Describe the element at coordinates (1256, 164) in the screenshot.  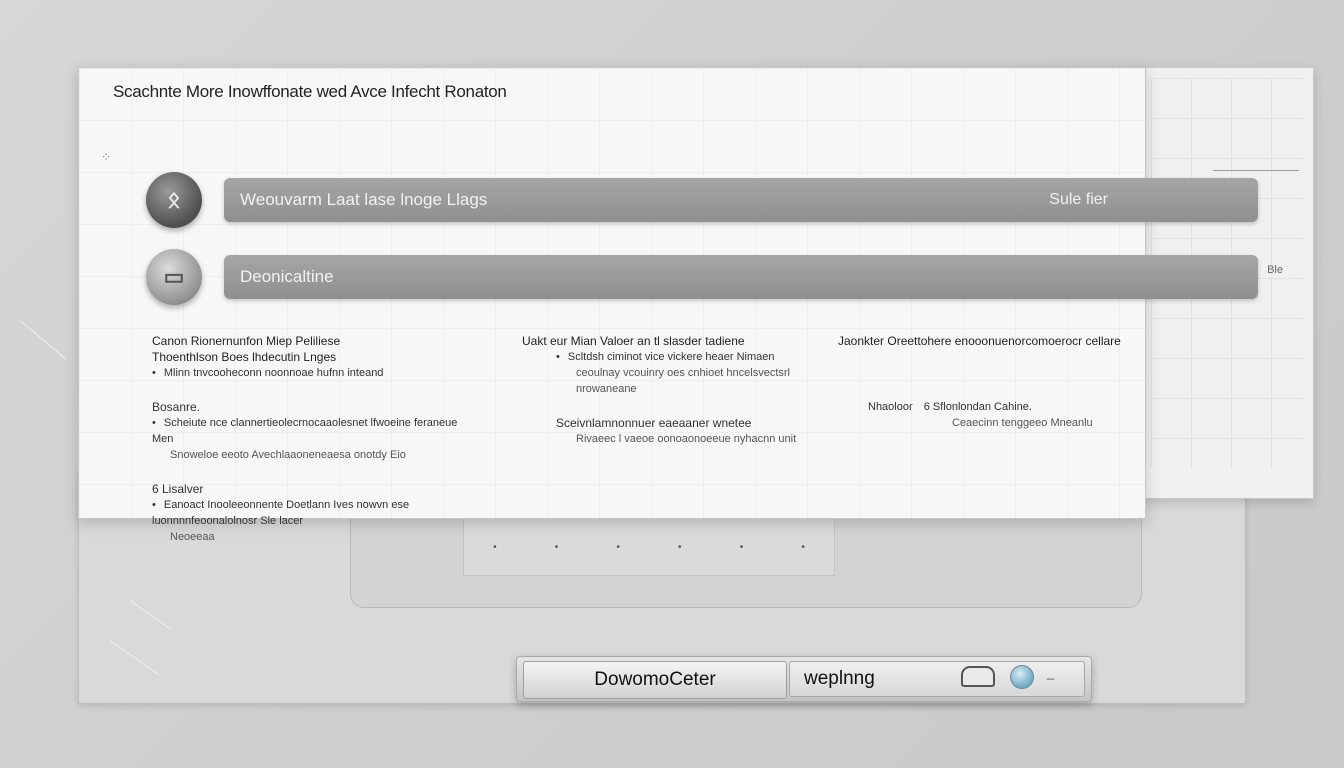
I see `window-corner-mark` at that location.